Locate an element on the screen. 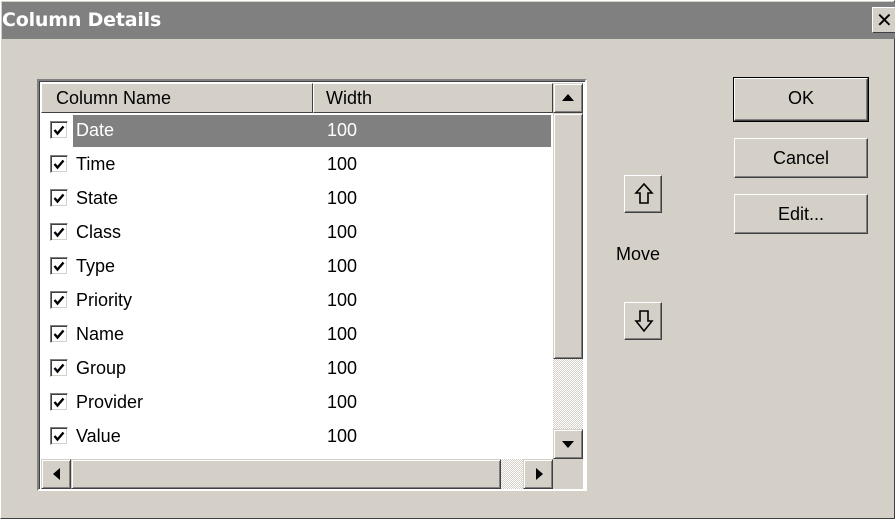  table-row: State 100 is located at coordinates (297, 198).